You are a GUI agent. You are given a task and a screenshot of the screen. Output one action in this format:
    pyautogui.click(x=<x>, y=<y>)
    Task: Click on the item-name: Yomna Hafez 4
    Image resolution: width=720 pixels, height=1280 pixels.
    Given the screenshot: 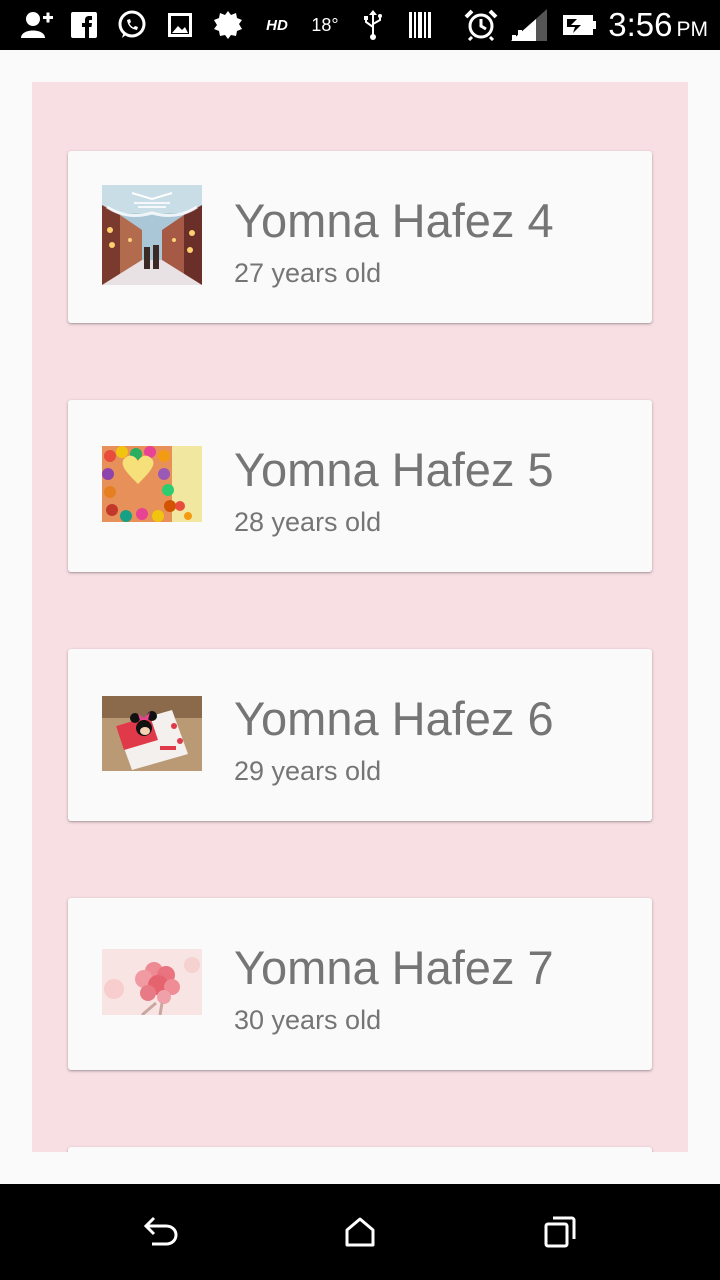 What is the action you would take?
    pyautogui.click(x=394, y=220)
    